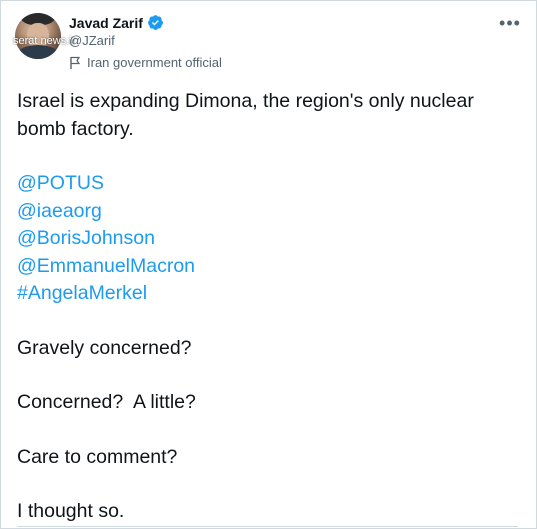 Image resolution: width=537 pixels, height=529 pixels. I want to click on avatar-shoulders, so click(38, 52).